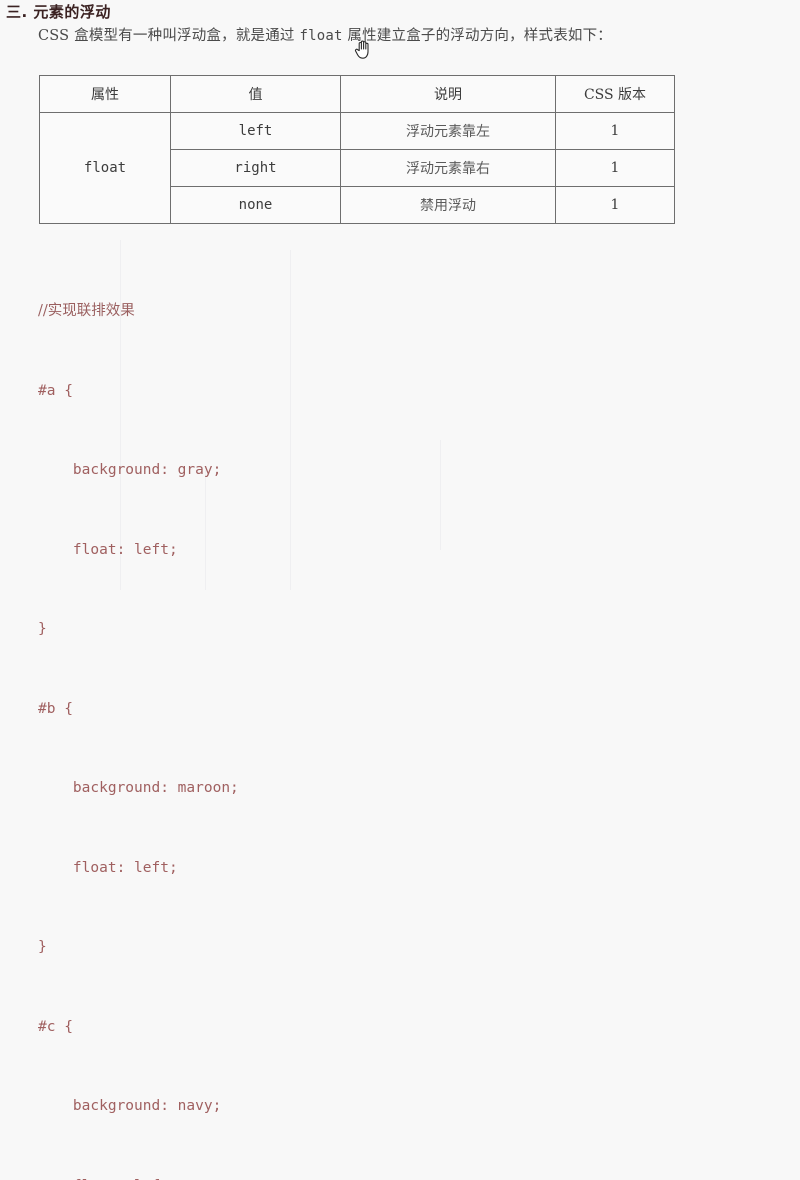 Image resolution: width=800 pixels, height=1180 pixels. I want to click on table-cell-value: none, so click(256, 205).